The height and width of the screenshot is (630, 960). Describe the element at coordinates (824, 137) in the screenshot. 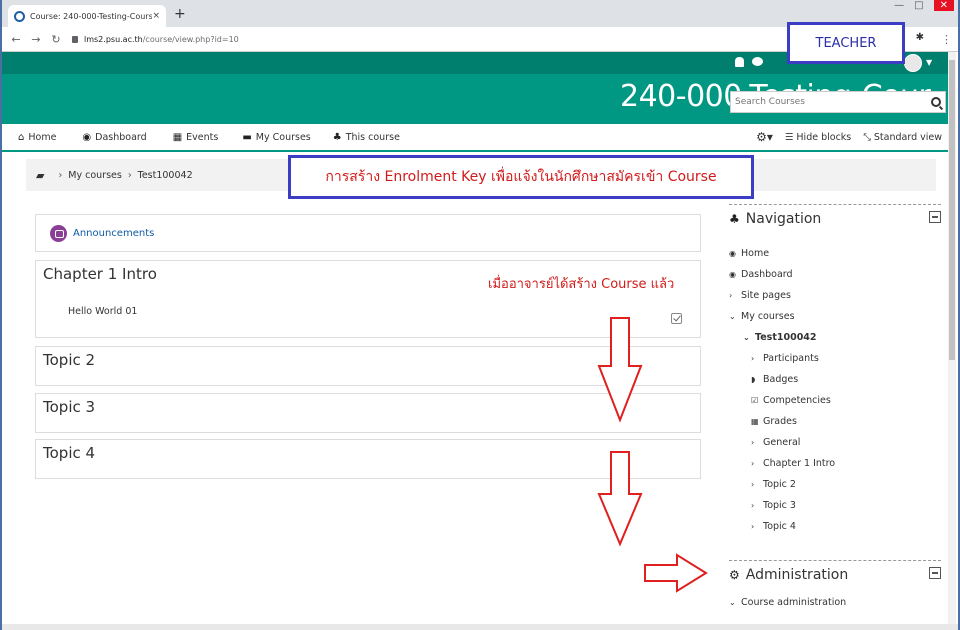

I see `hide-blocks-label: Hide blocks` at that location.